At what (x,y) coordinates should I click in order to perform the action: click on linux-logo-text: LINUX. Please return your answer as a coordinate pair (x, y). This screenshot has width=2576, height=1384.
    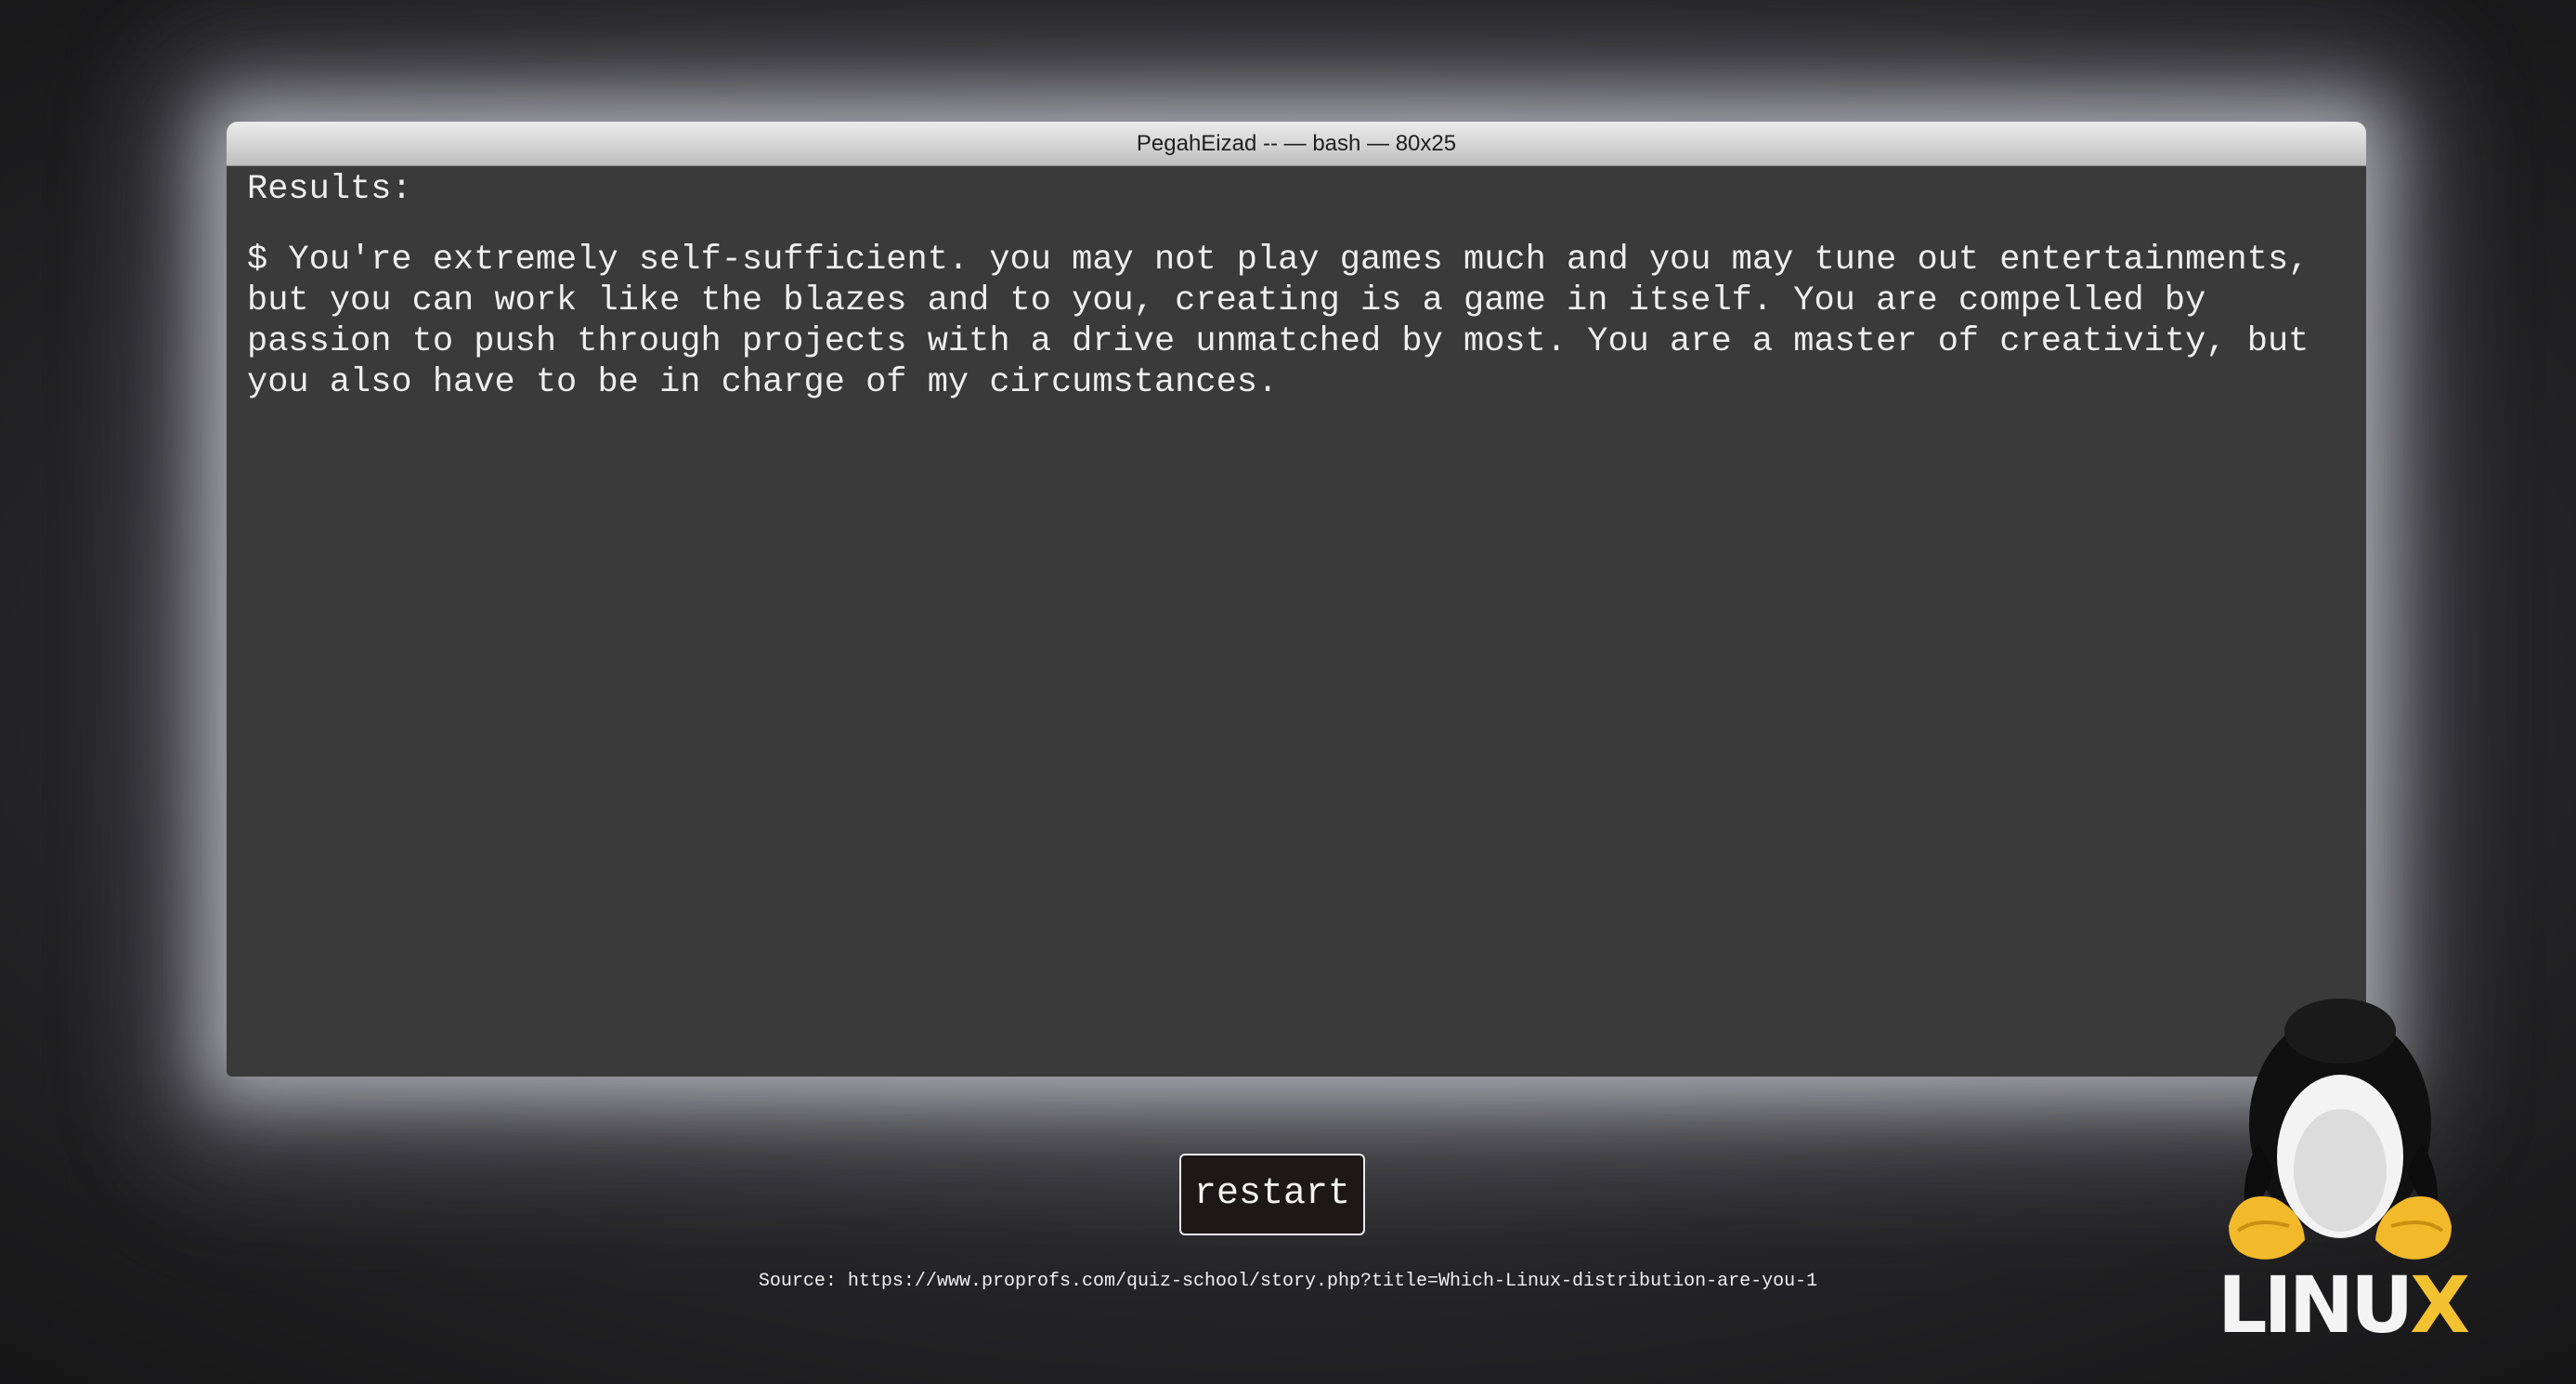
    Looking at the image, I should click on (2344, 1305).